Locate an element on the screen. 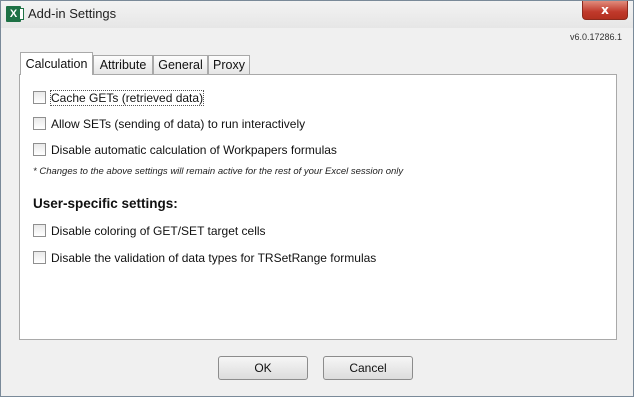 This screenshot has width=634, height=397. title-bar: X Add-in Settings x is located at coordinates (317, 14).